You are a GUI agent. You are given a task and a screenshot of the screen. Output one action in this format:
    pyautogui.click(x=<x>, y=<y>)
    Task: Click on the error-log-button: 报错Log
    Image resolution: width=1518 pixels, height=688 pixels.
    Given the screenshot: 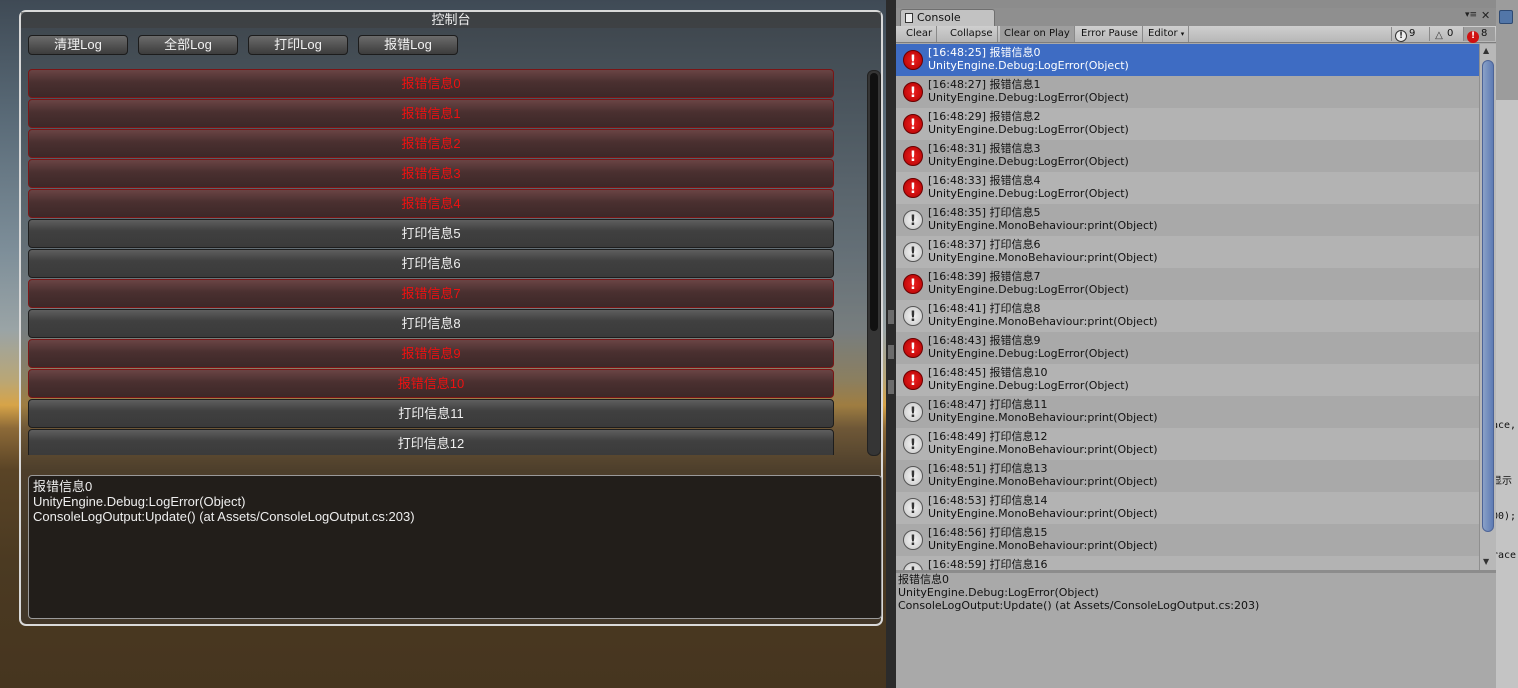 What is the action you would take?
    pyautogui.click(x=408, y=45)
    